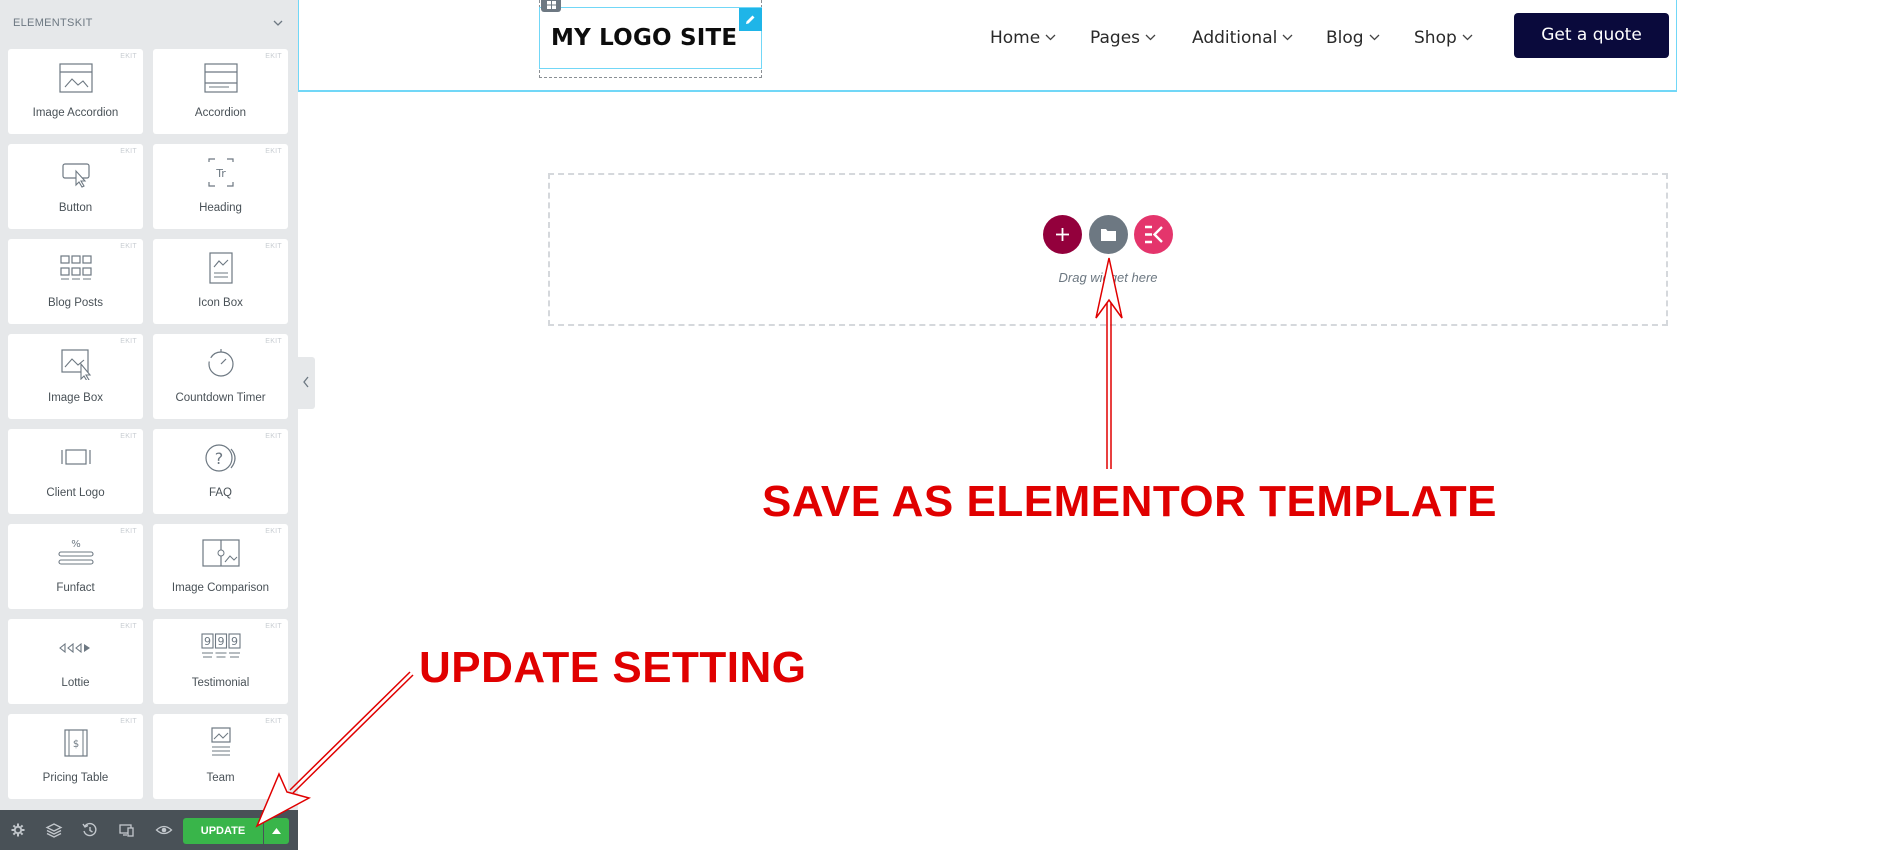 Image resolution: width=1887 pixels, height=850 pixels. I want to click on widget-image-comparison: EKIT Image Comparison, so click(220, 566).